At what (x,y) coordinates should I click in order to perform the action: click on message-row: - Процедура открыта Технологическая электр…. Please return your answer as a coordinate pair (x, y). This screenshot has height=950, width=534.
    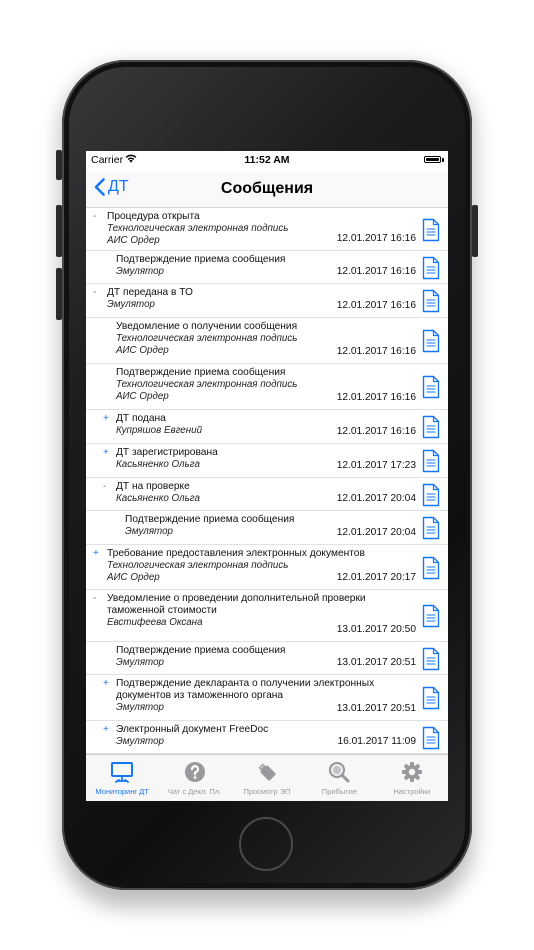
    Looking at the image, I should click on (267, 229).